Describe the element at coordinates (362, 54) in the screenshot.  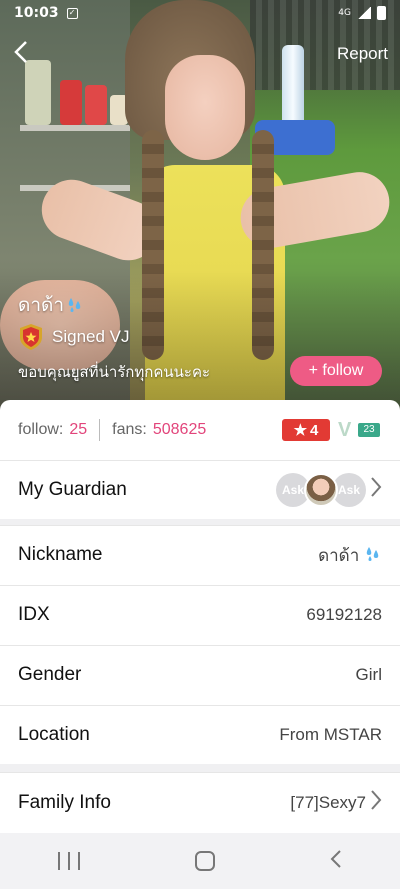
I see `report-button: Report` at that location.